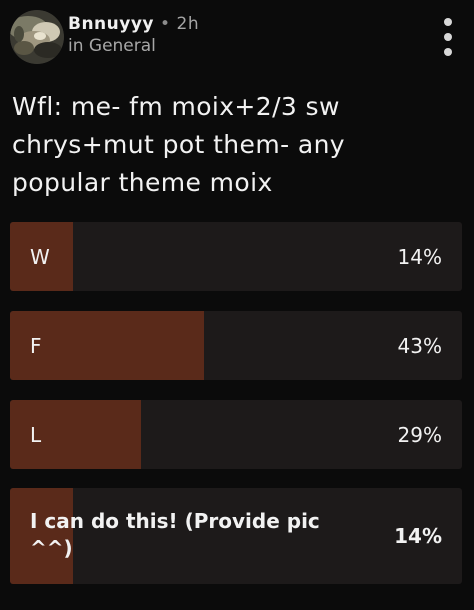 The width and height of the screenshot is (474, 610). I want to click on poll-option-label: F, so click(36, 346).